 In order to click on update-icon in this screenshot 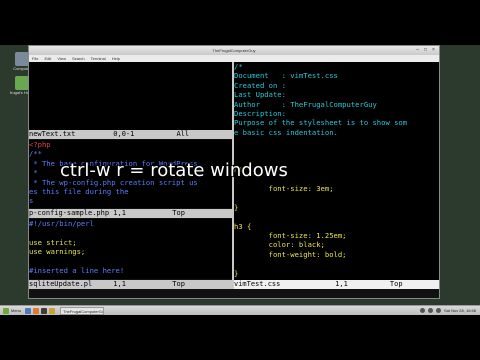, I will do `click(438, 310)`.